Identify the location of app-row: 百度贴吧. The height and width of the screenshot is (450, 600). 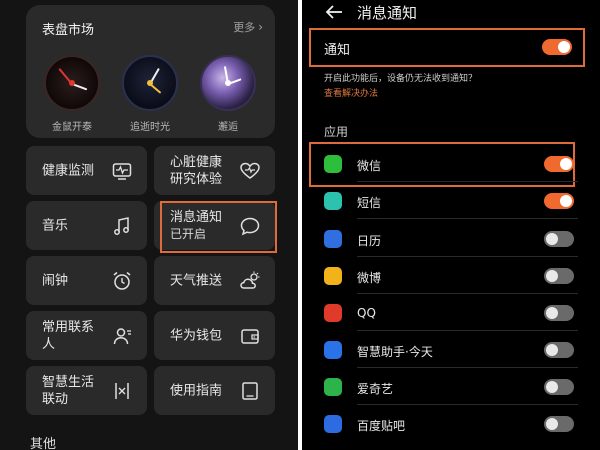
(451, 423).